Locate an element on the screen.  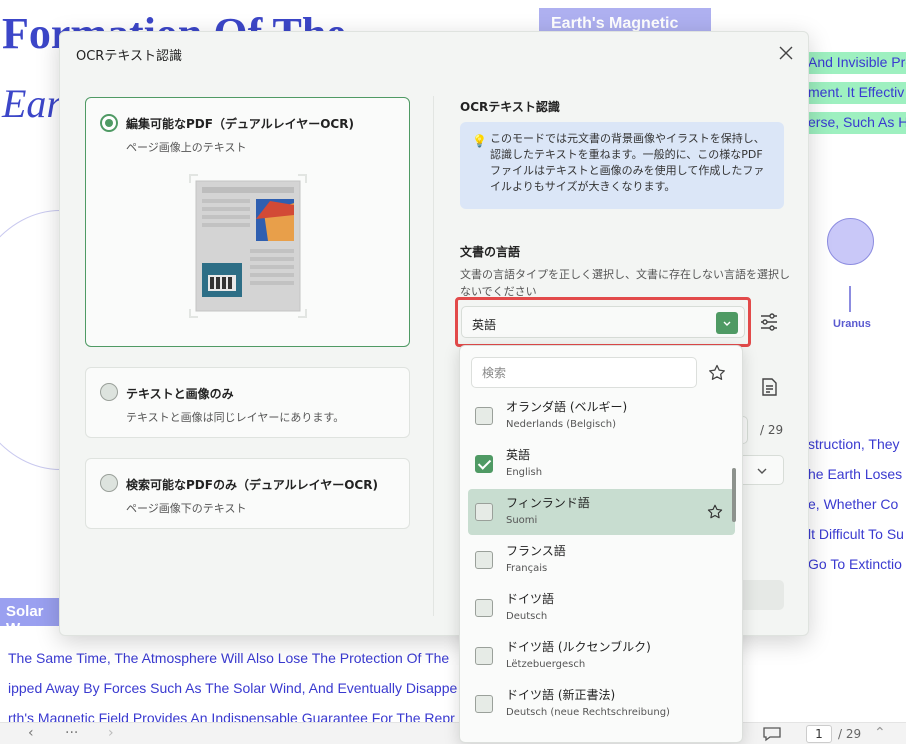
language-item: ドイツ語 (ルクセンブルク) Lëtzebuergesch is located at coordinates (601, 656).